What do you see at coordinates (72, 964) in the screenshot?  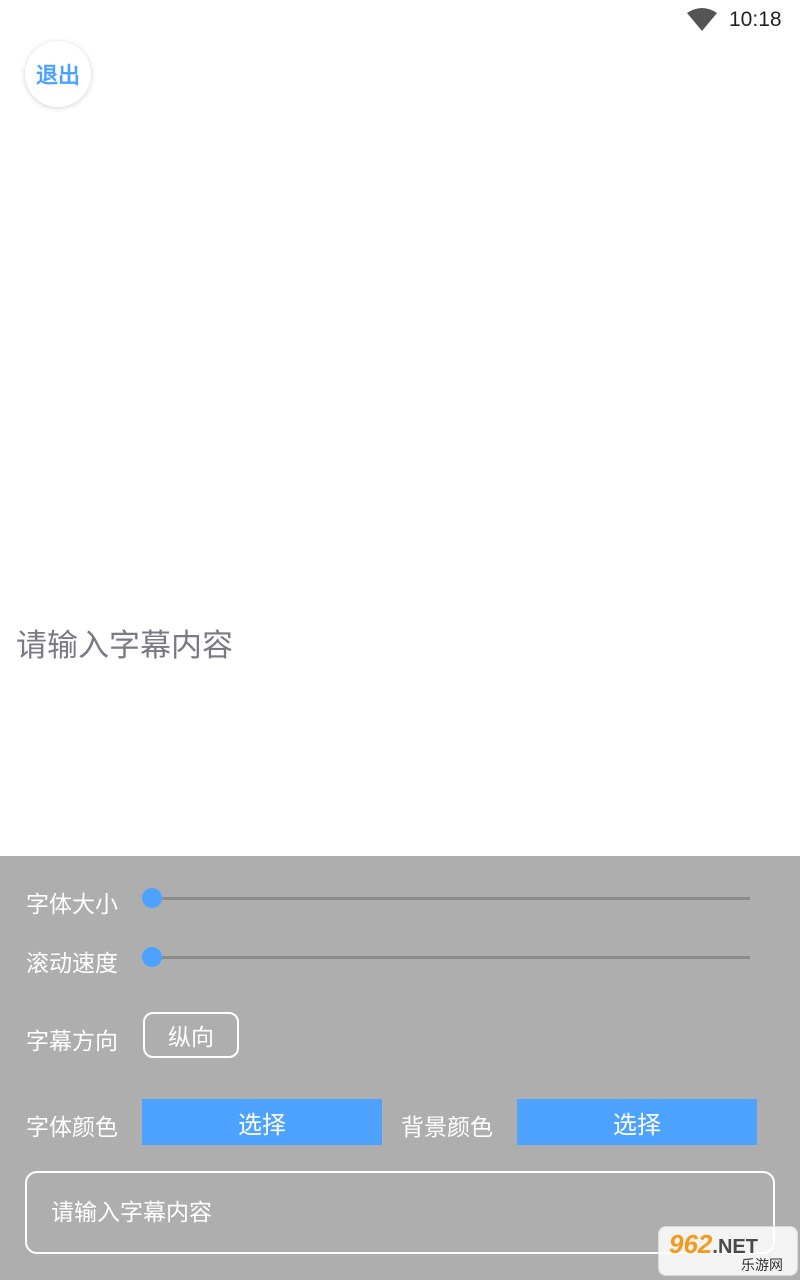 I see `scroll-speed-label: 滚动速度` at bounding box center [72, 964].